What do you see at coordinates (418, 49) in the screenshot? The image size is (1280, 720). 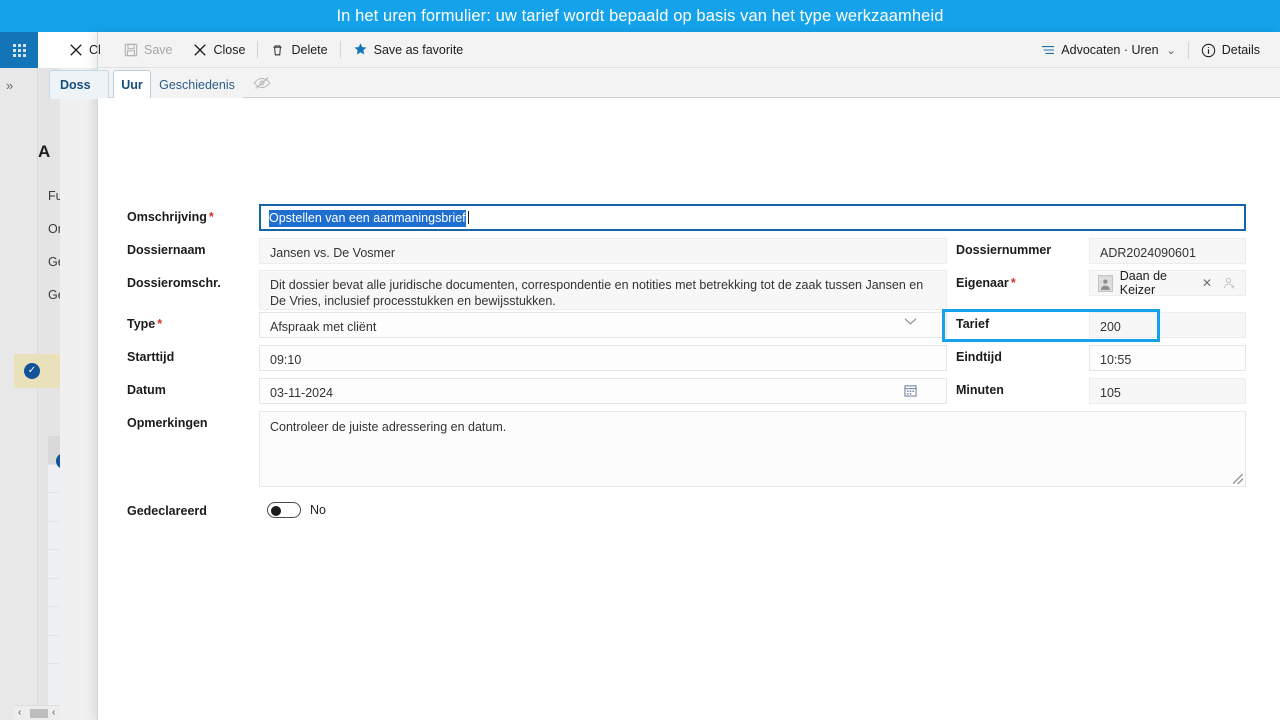 I see `save-as-favorite-label: Save as favorite` at bounding box center [418, 49].